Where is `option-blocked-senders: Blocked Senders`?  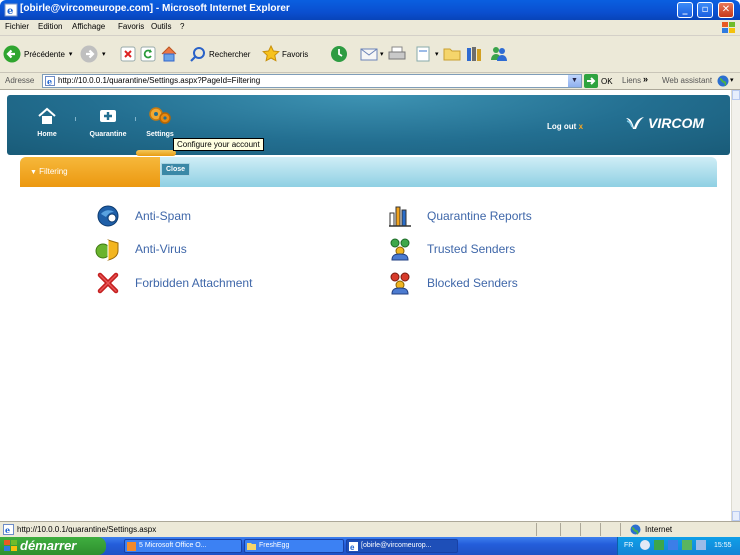
option-blocked-senders: Blocked Senders is located at coordinates (452, 283).